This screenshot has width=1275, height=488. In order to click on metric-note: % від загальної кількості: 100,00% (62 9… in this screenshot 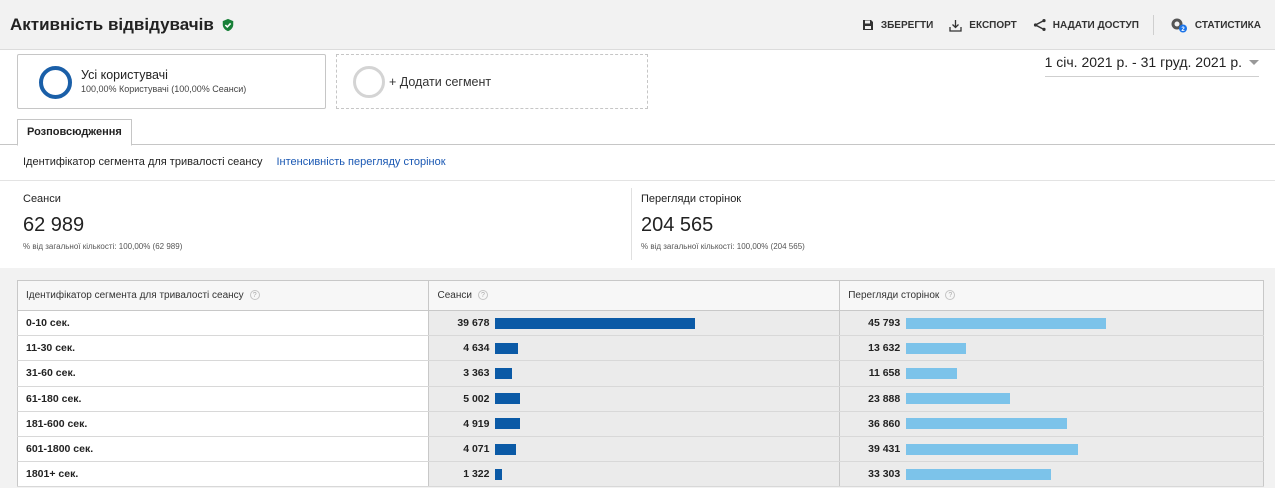, I will do `click(103, 246)`.